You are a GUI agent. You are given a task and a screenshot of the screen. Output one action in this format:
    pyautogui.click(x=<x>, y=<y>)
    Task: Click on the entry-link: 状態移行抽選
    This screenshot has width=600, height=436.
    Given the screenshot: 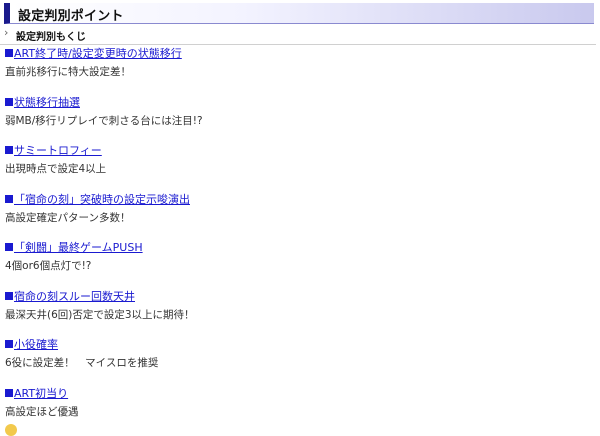 What is the action you would take?
    pyautogui.click(x=300, y=103)
    